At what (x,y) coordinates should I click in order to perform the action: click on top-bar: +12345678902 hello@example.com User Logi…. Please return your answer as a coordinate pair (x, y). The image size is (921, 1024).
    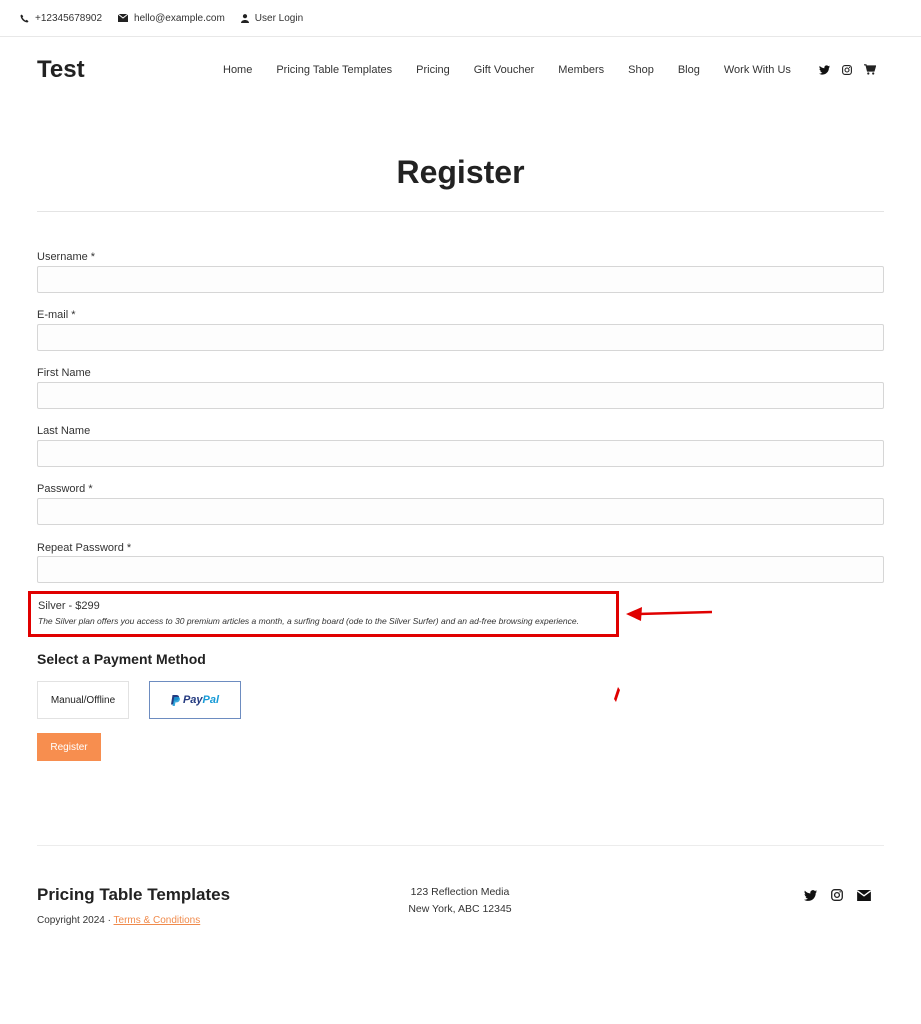
    Looking at the image, I should click on (460, 18).